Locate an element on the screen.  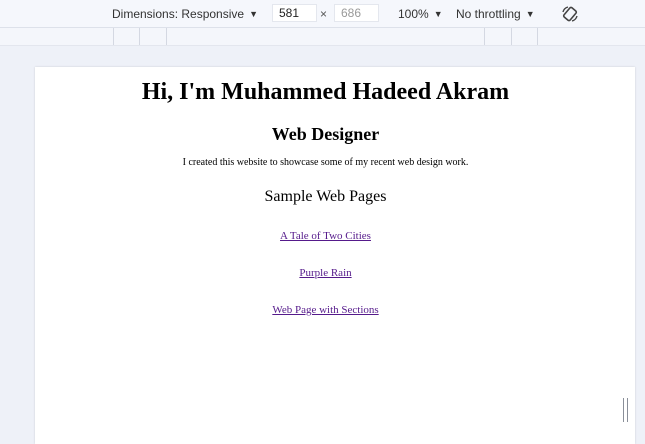
rotate-icon is located at coordinates (570, 13).